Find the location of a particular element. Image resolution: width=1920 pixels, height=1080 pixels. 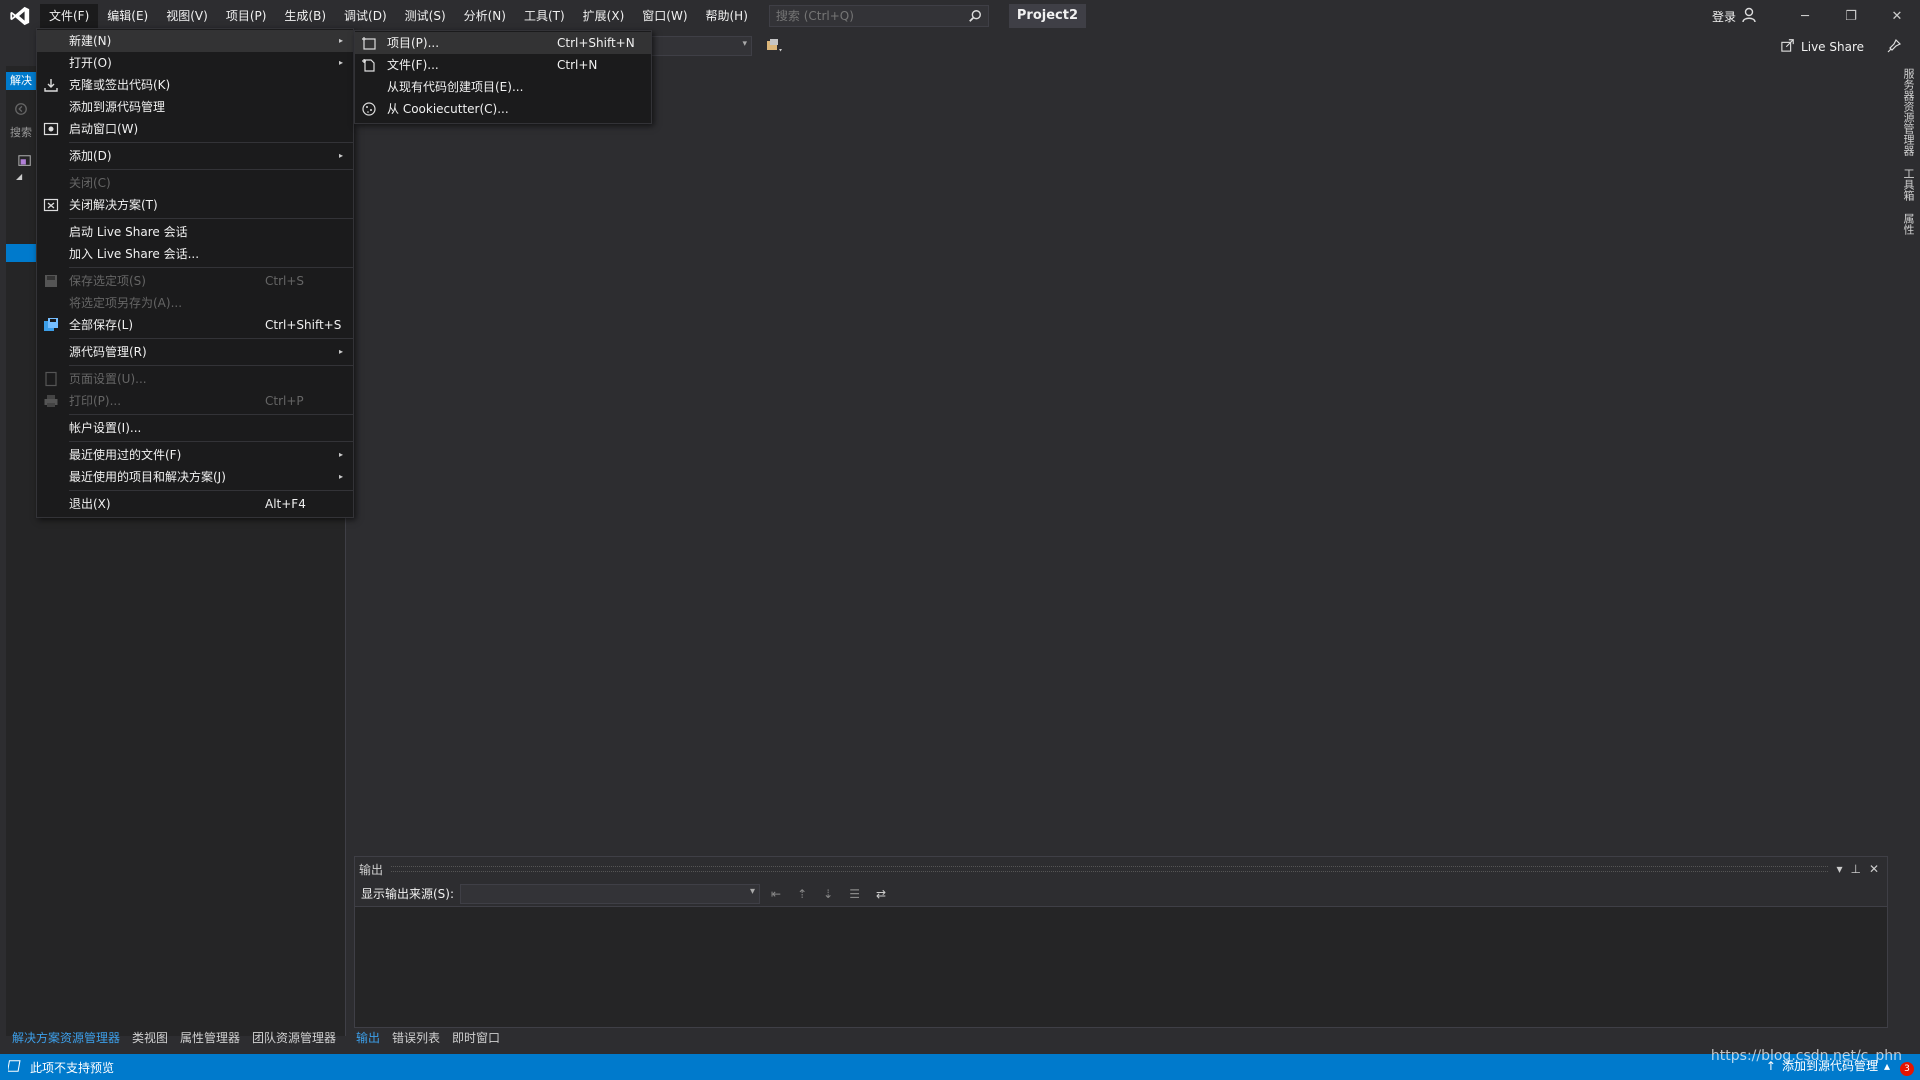

menu-help: 帮助(H) is located at coordinates (727, 16).